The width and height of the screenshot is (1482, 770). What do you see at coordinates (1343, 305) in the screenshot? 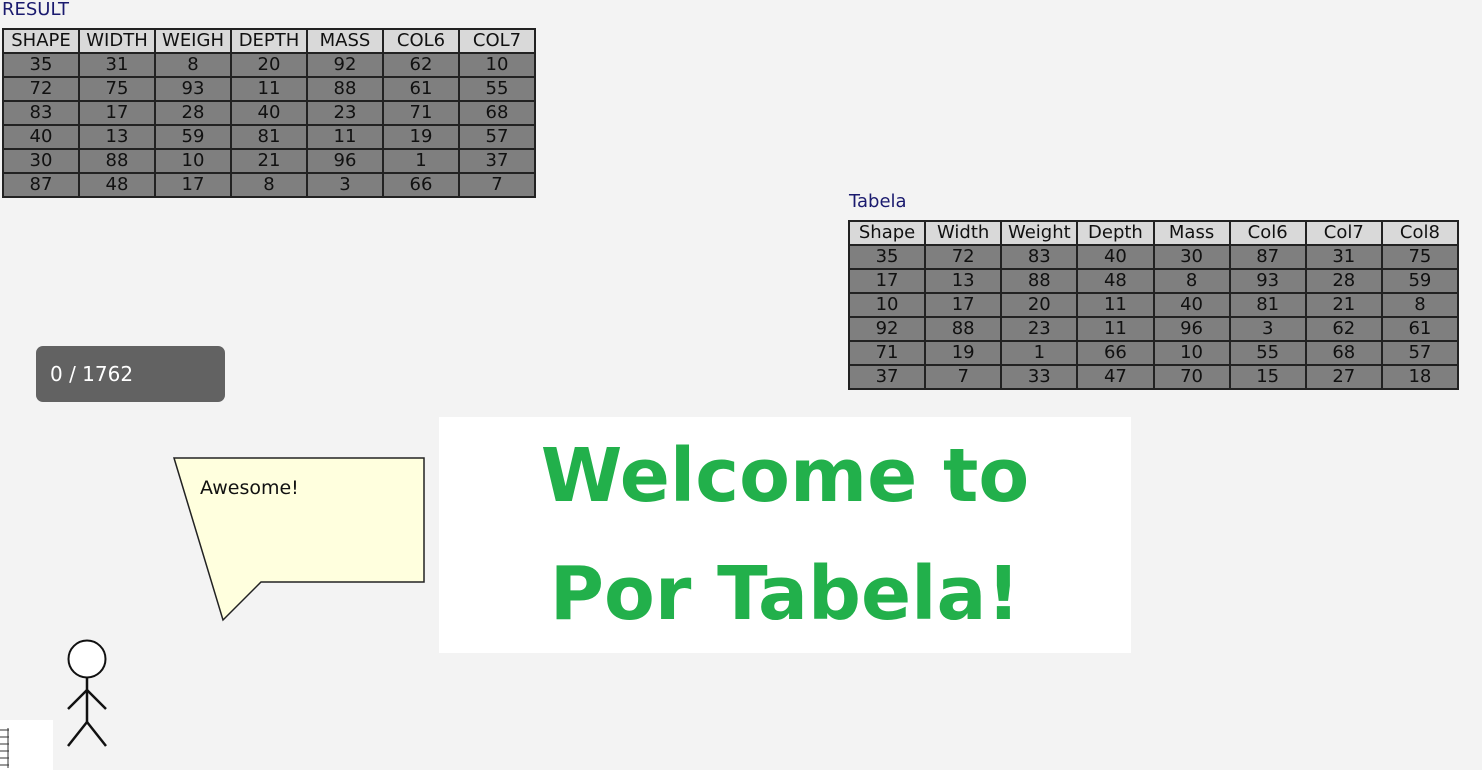
I see `tabela-cell: 21` at bounding box center [1343, 305].